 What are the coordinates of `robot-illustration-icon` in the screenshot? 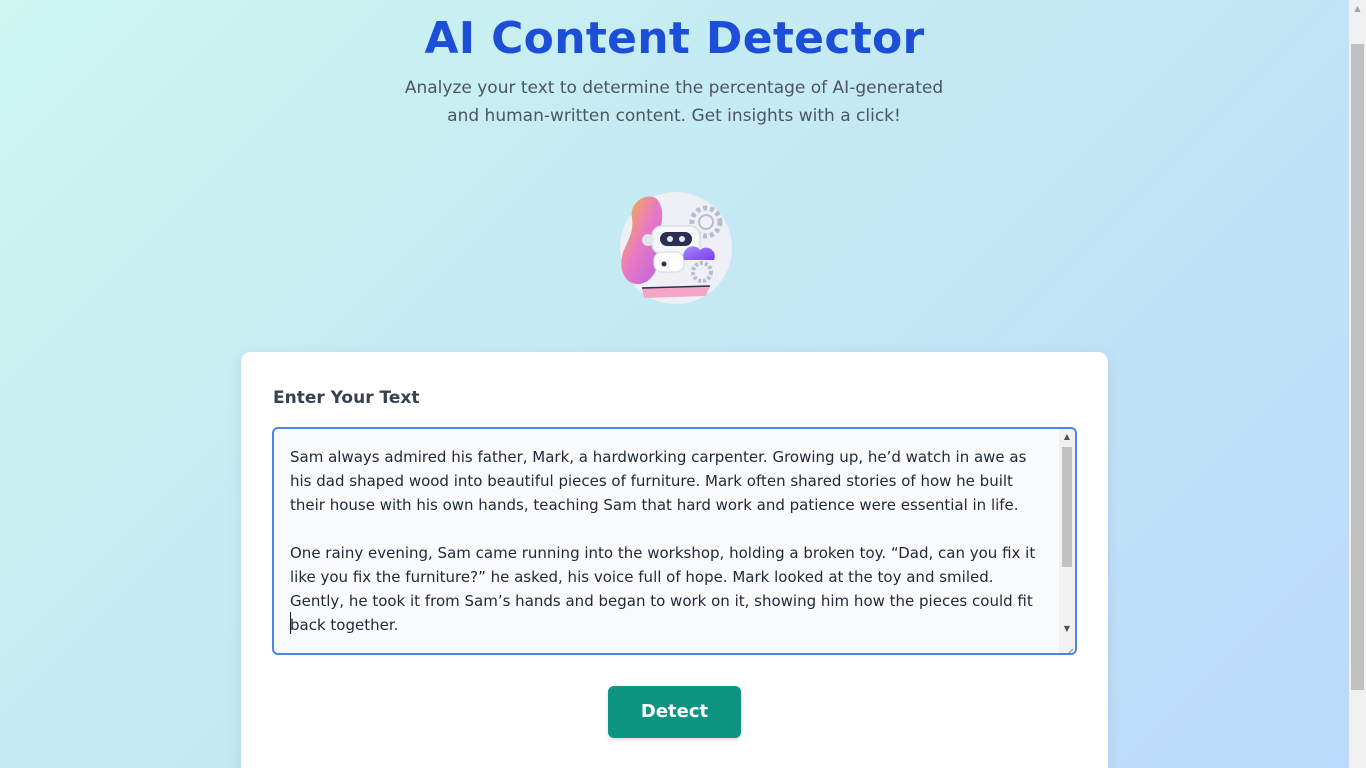 It's located at (676, 246).